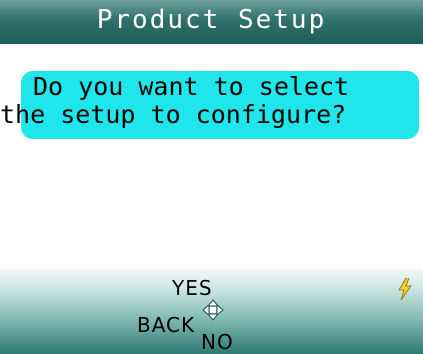 The image size is (423, 354). I want to click on prompt-line-2: the setup to configure?, so click(173, 114).